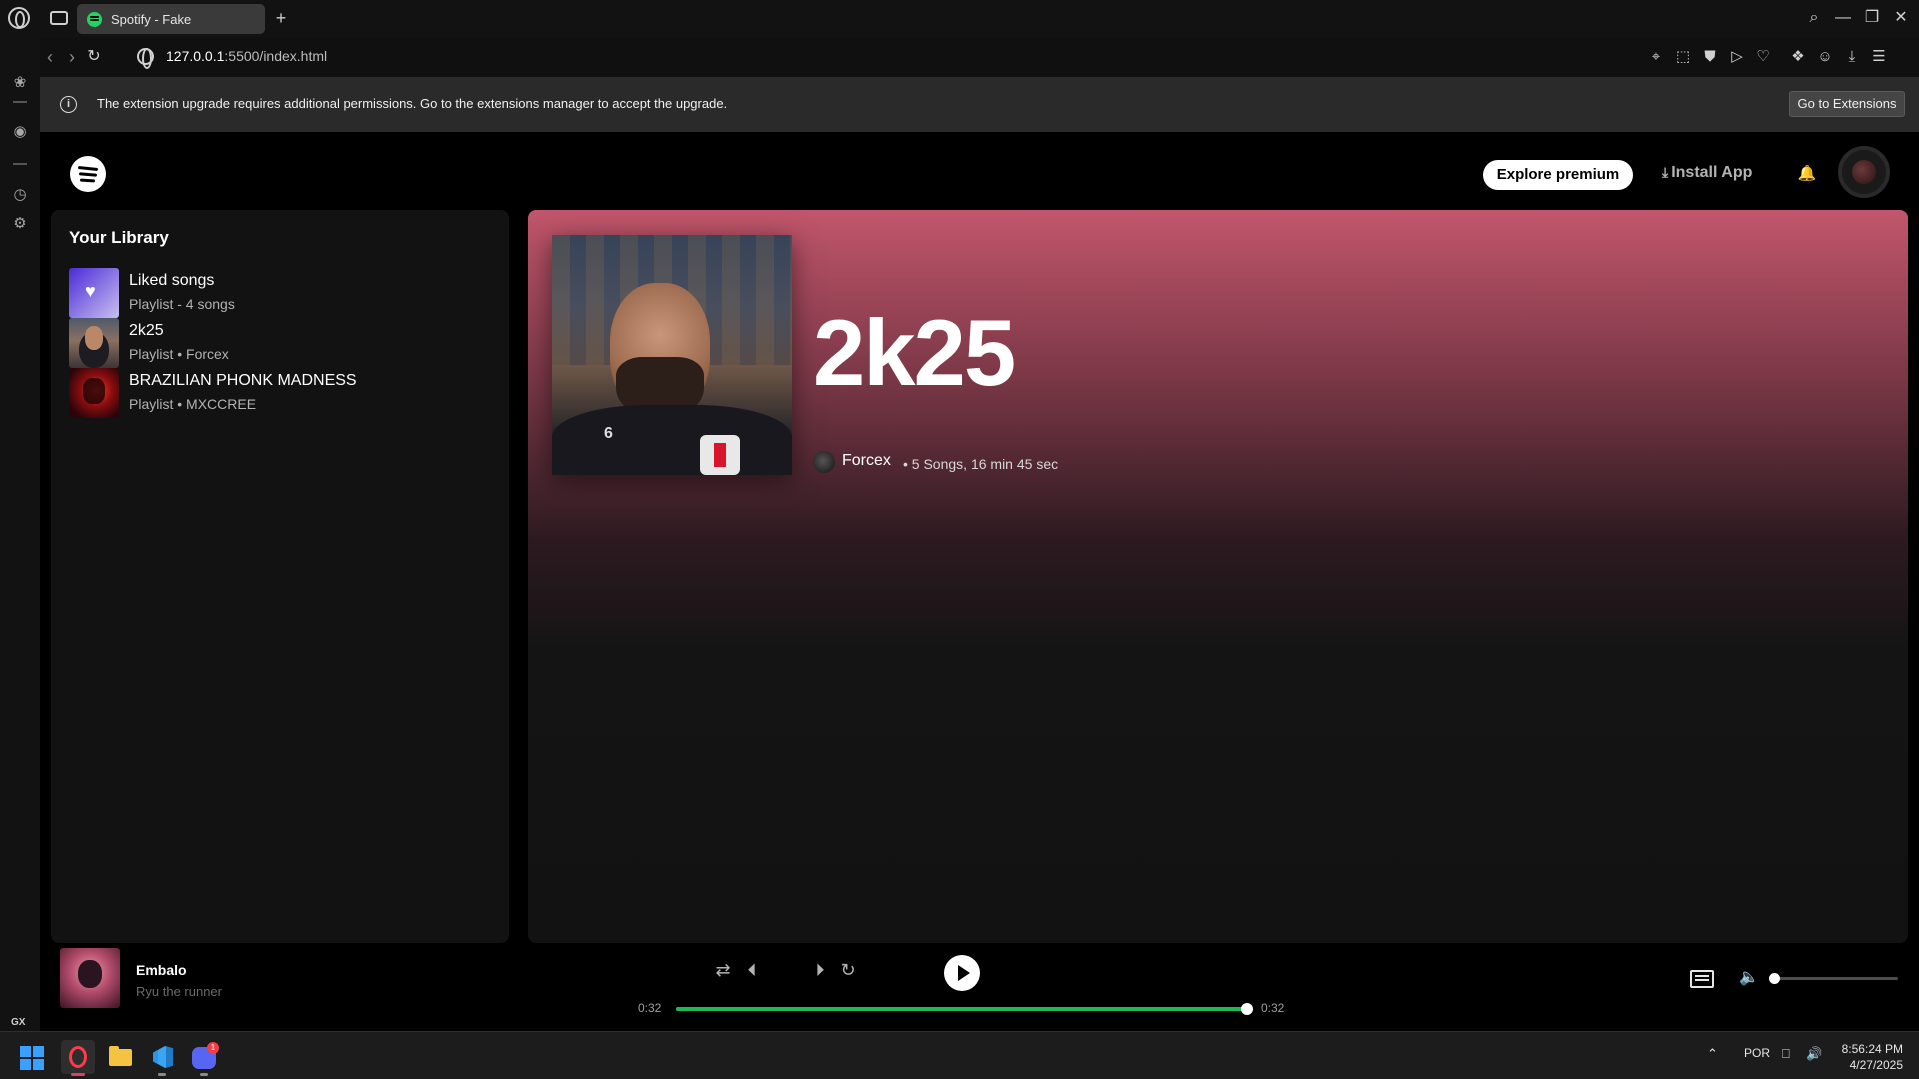 This screenshot has height=1079, width=1919. Describe the element at coordinates (1868, 1057) in the screenshot. I see `system-clock: 8:56:24 PM 4/27/2025` at that location.